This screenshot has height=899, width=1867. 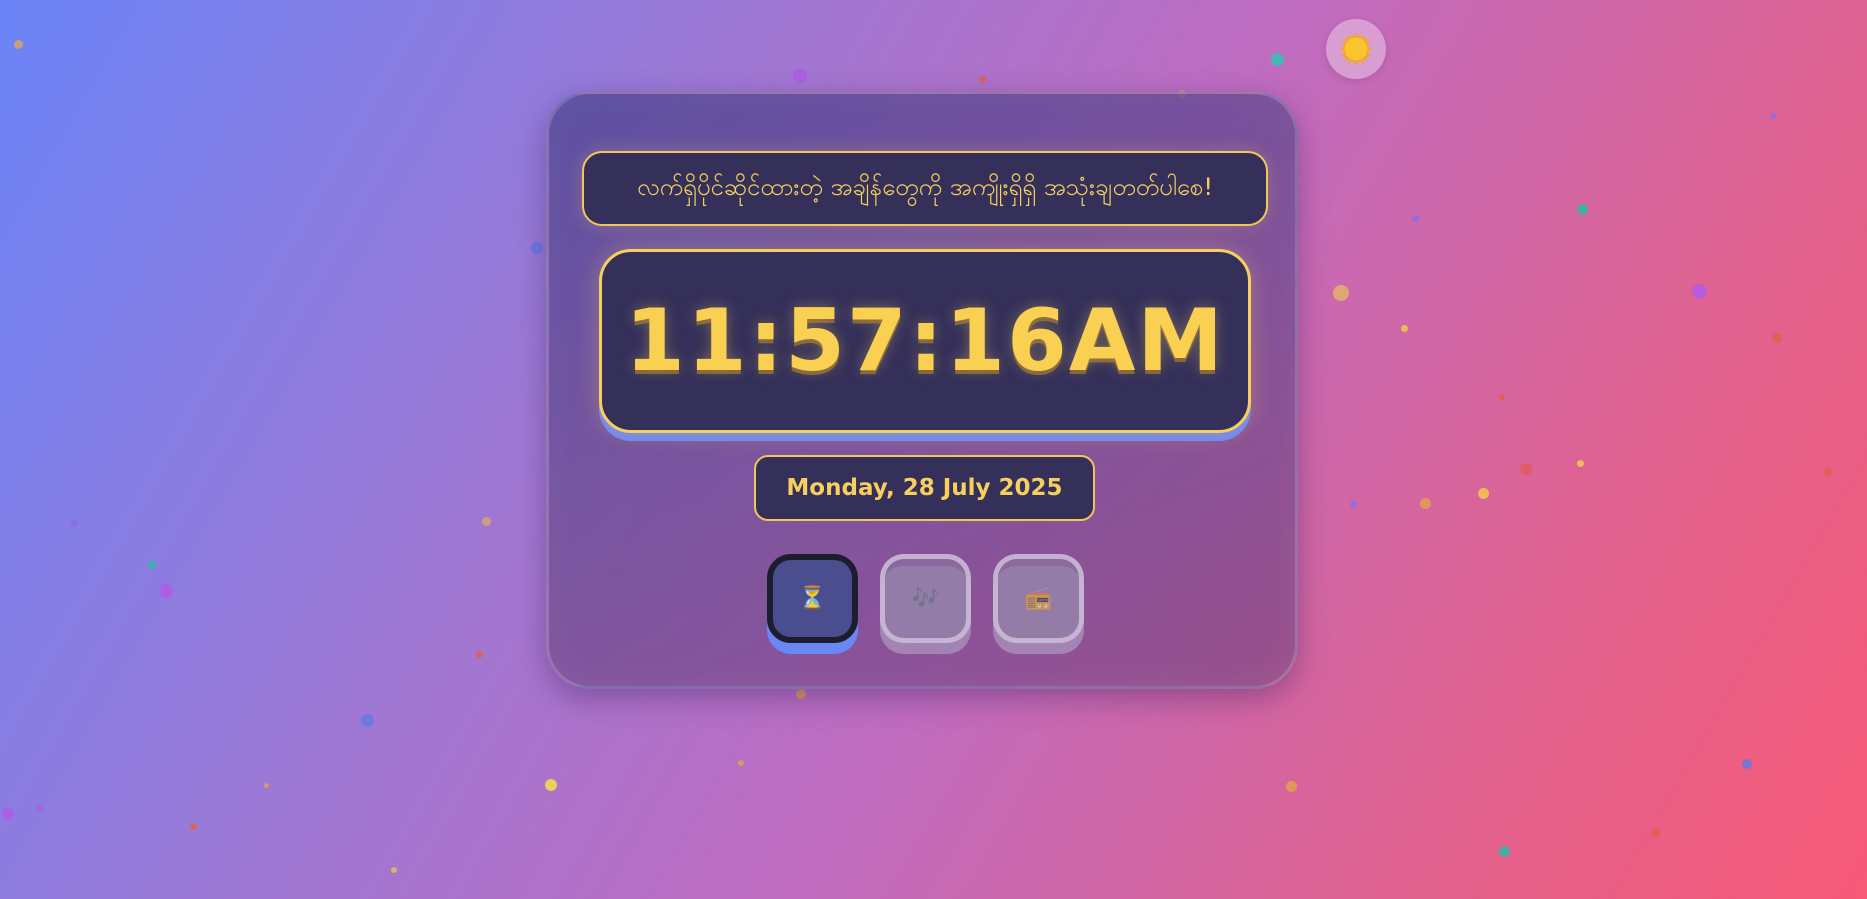 I want to click on mode-button-music: 🎶, so click(x=925, y=604).